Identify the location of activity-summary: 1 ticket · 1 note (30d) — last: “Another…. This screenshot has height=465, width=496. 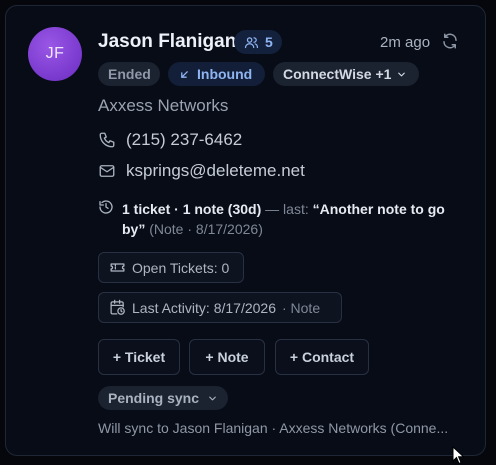
(292, 219).